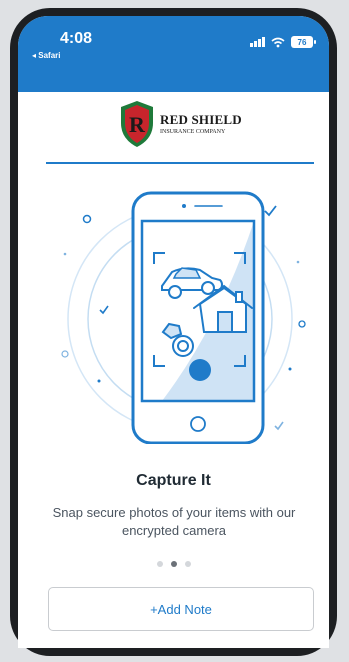 Image resolution: width=349 pixels, height=662 pixels. I want to click on shield-icon: R, so click(137, 124).